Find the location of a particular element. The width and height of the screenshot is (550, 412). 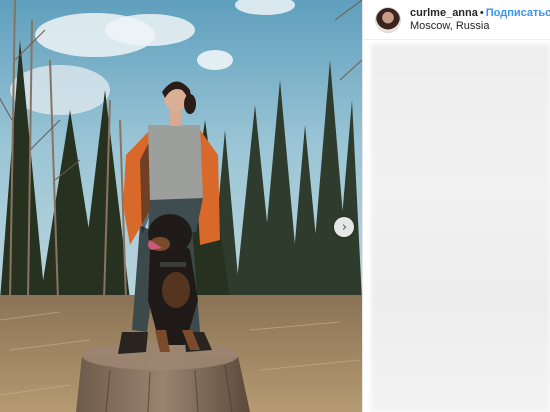

follow-button: Подписаться is located at coordinates (518, 13).